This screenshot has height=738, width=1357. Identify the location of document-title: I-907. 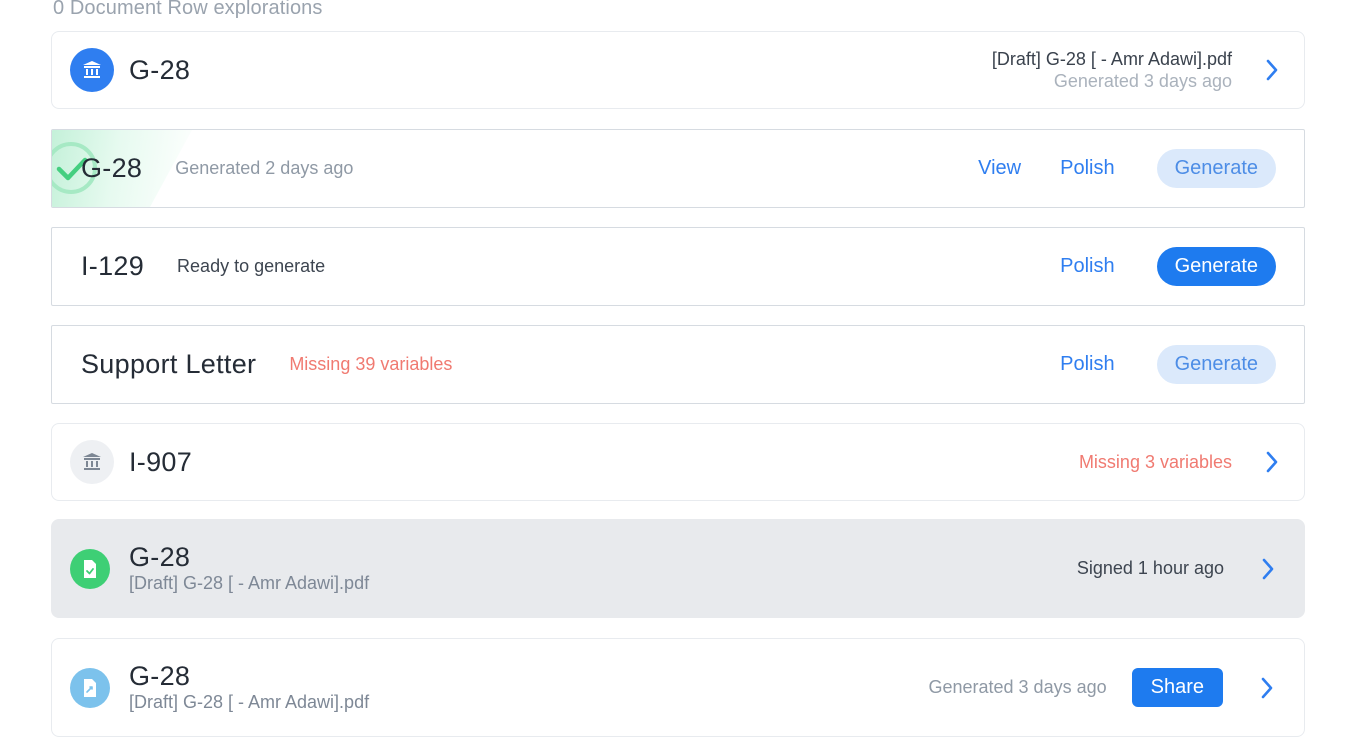
(161, 461).